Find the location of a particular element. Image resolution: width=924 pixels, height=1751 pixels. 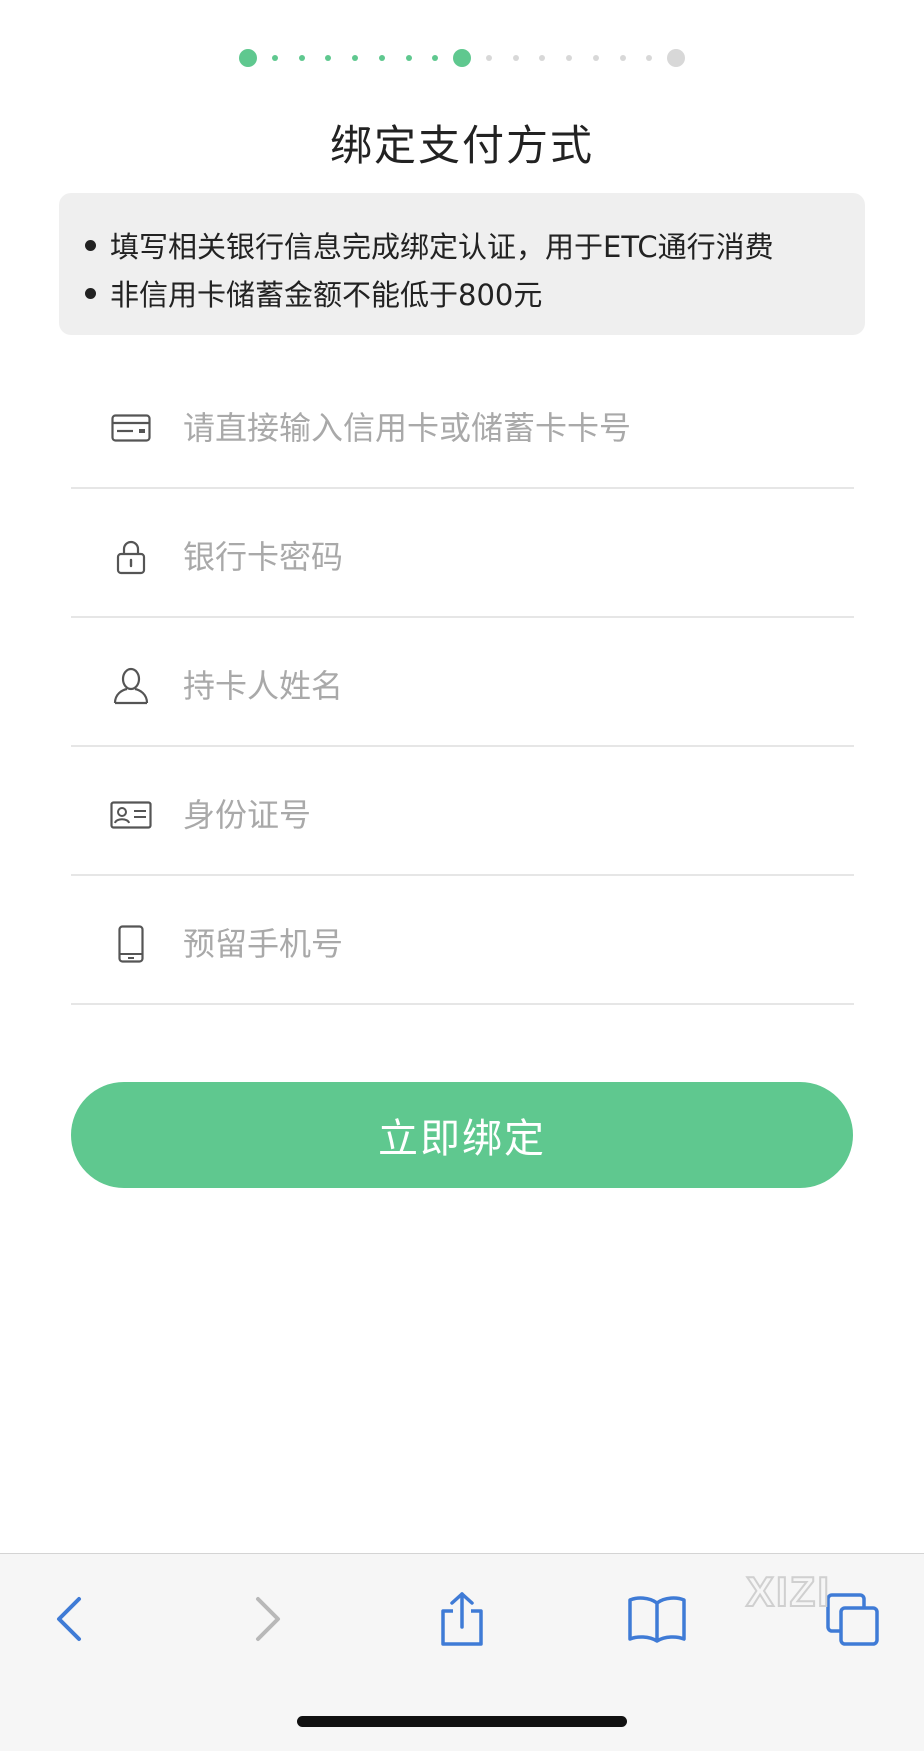

mobile-number-input is located at coordinates (493, 943).